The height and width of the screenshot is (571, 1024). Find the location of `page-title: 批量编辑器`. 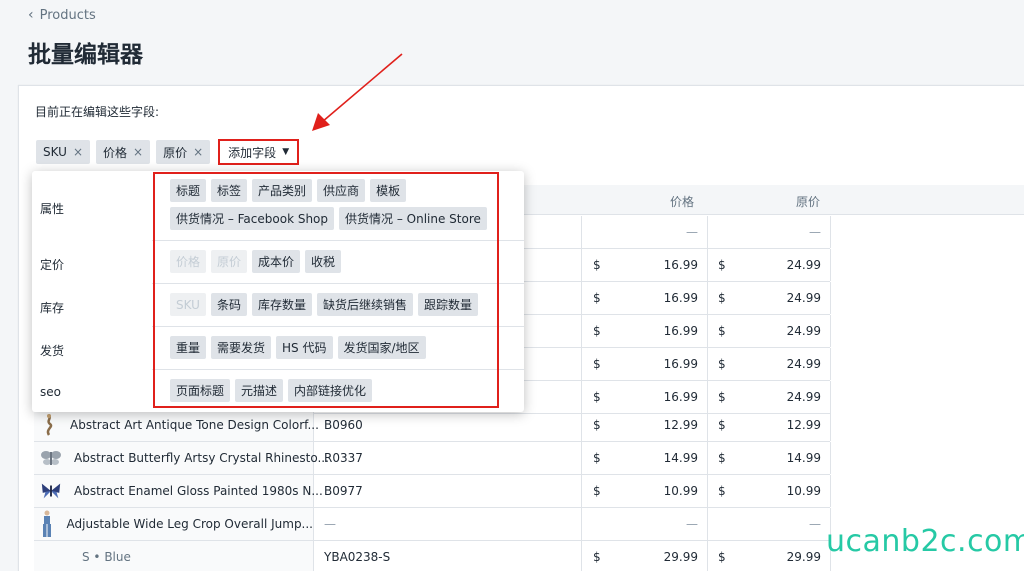

page-title: 批量编辑器 is located at coordinates (85, 55).